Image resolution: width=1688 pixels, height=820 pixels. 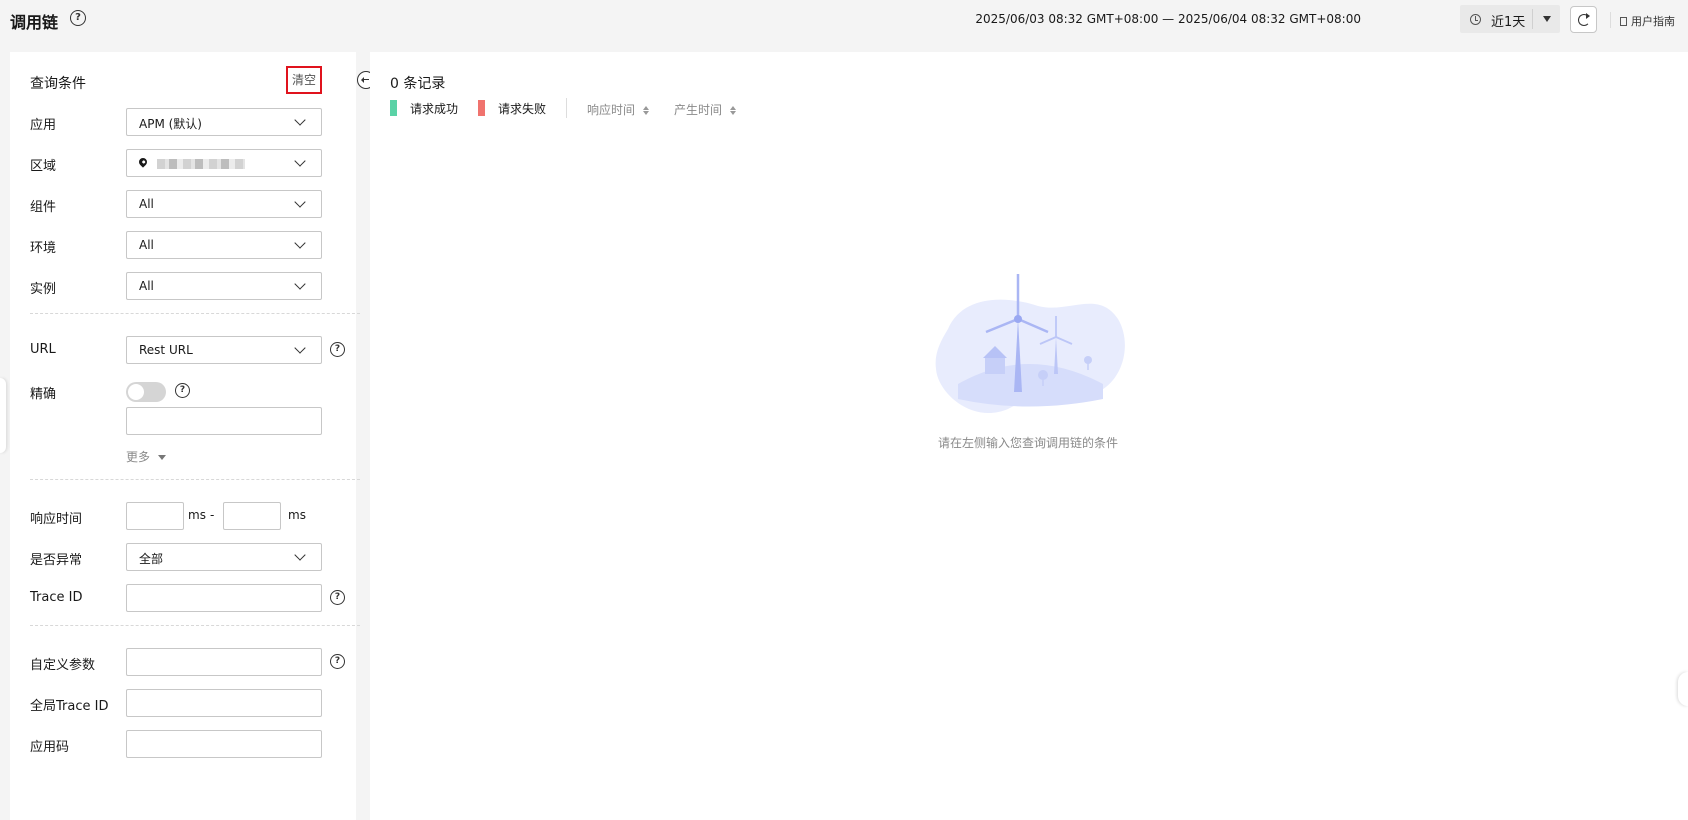 What do you see at coordinates (151, 559) in the screenshot?
I see `is-error-select-value: 全部` at bounding box center [151, 559].